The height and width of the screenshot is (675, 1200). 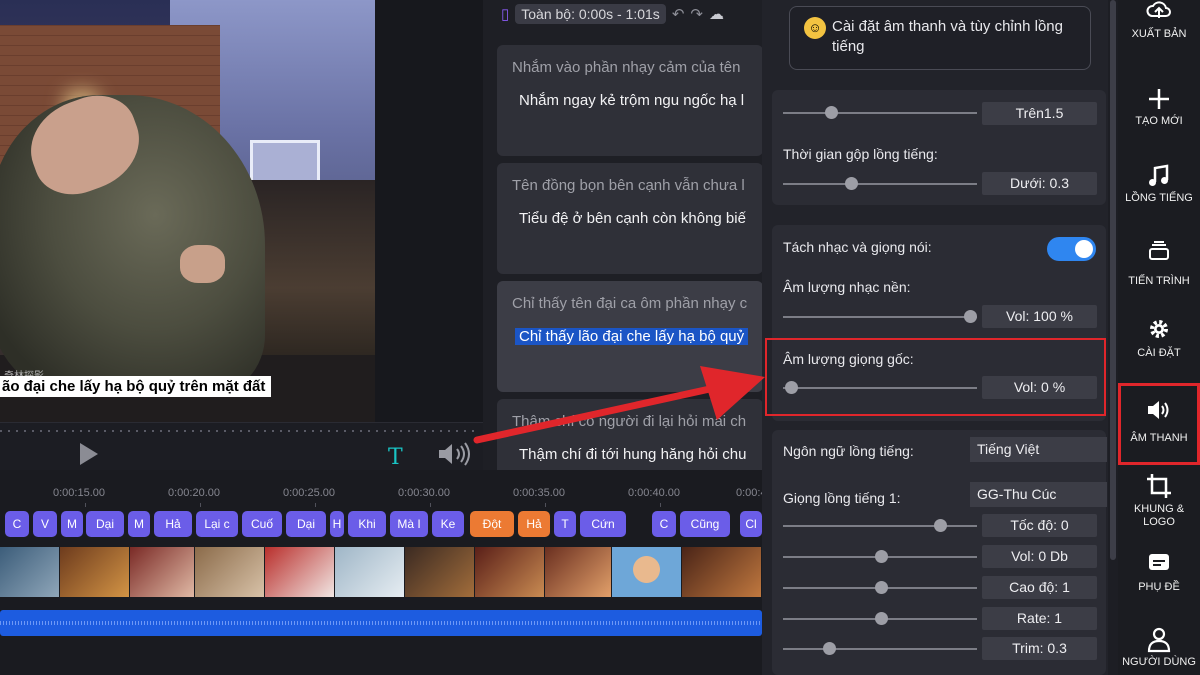 What do you see at coordinates (1039, 648) in the screenshot?
I see `trim-value: Trim: 0.3` at bounding box center [1039, 648].